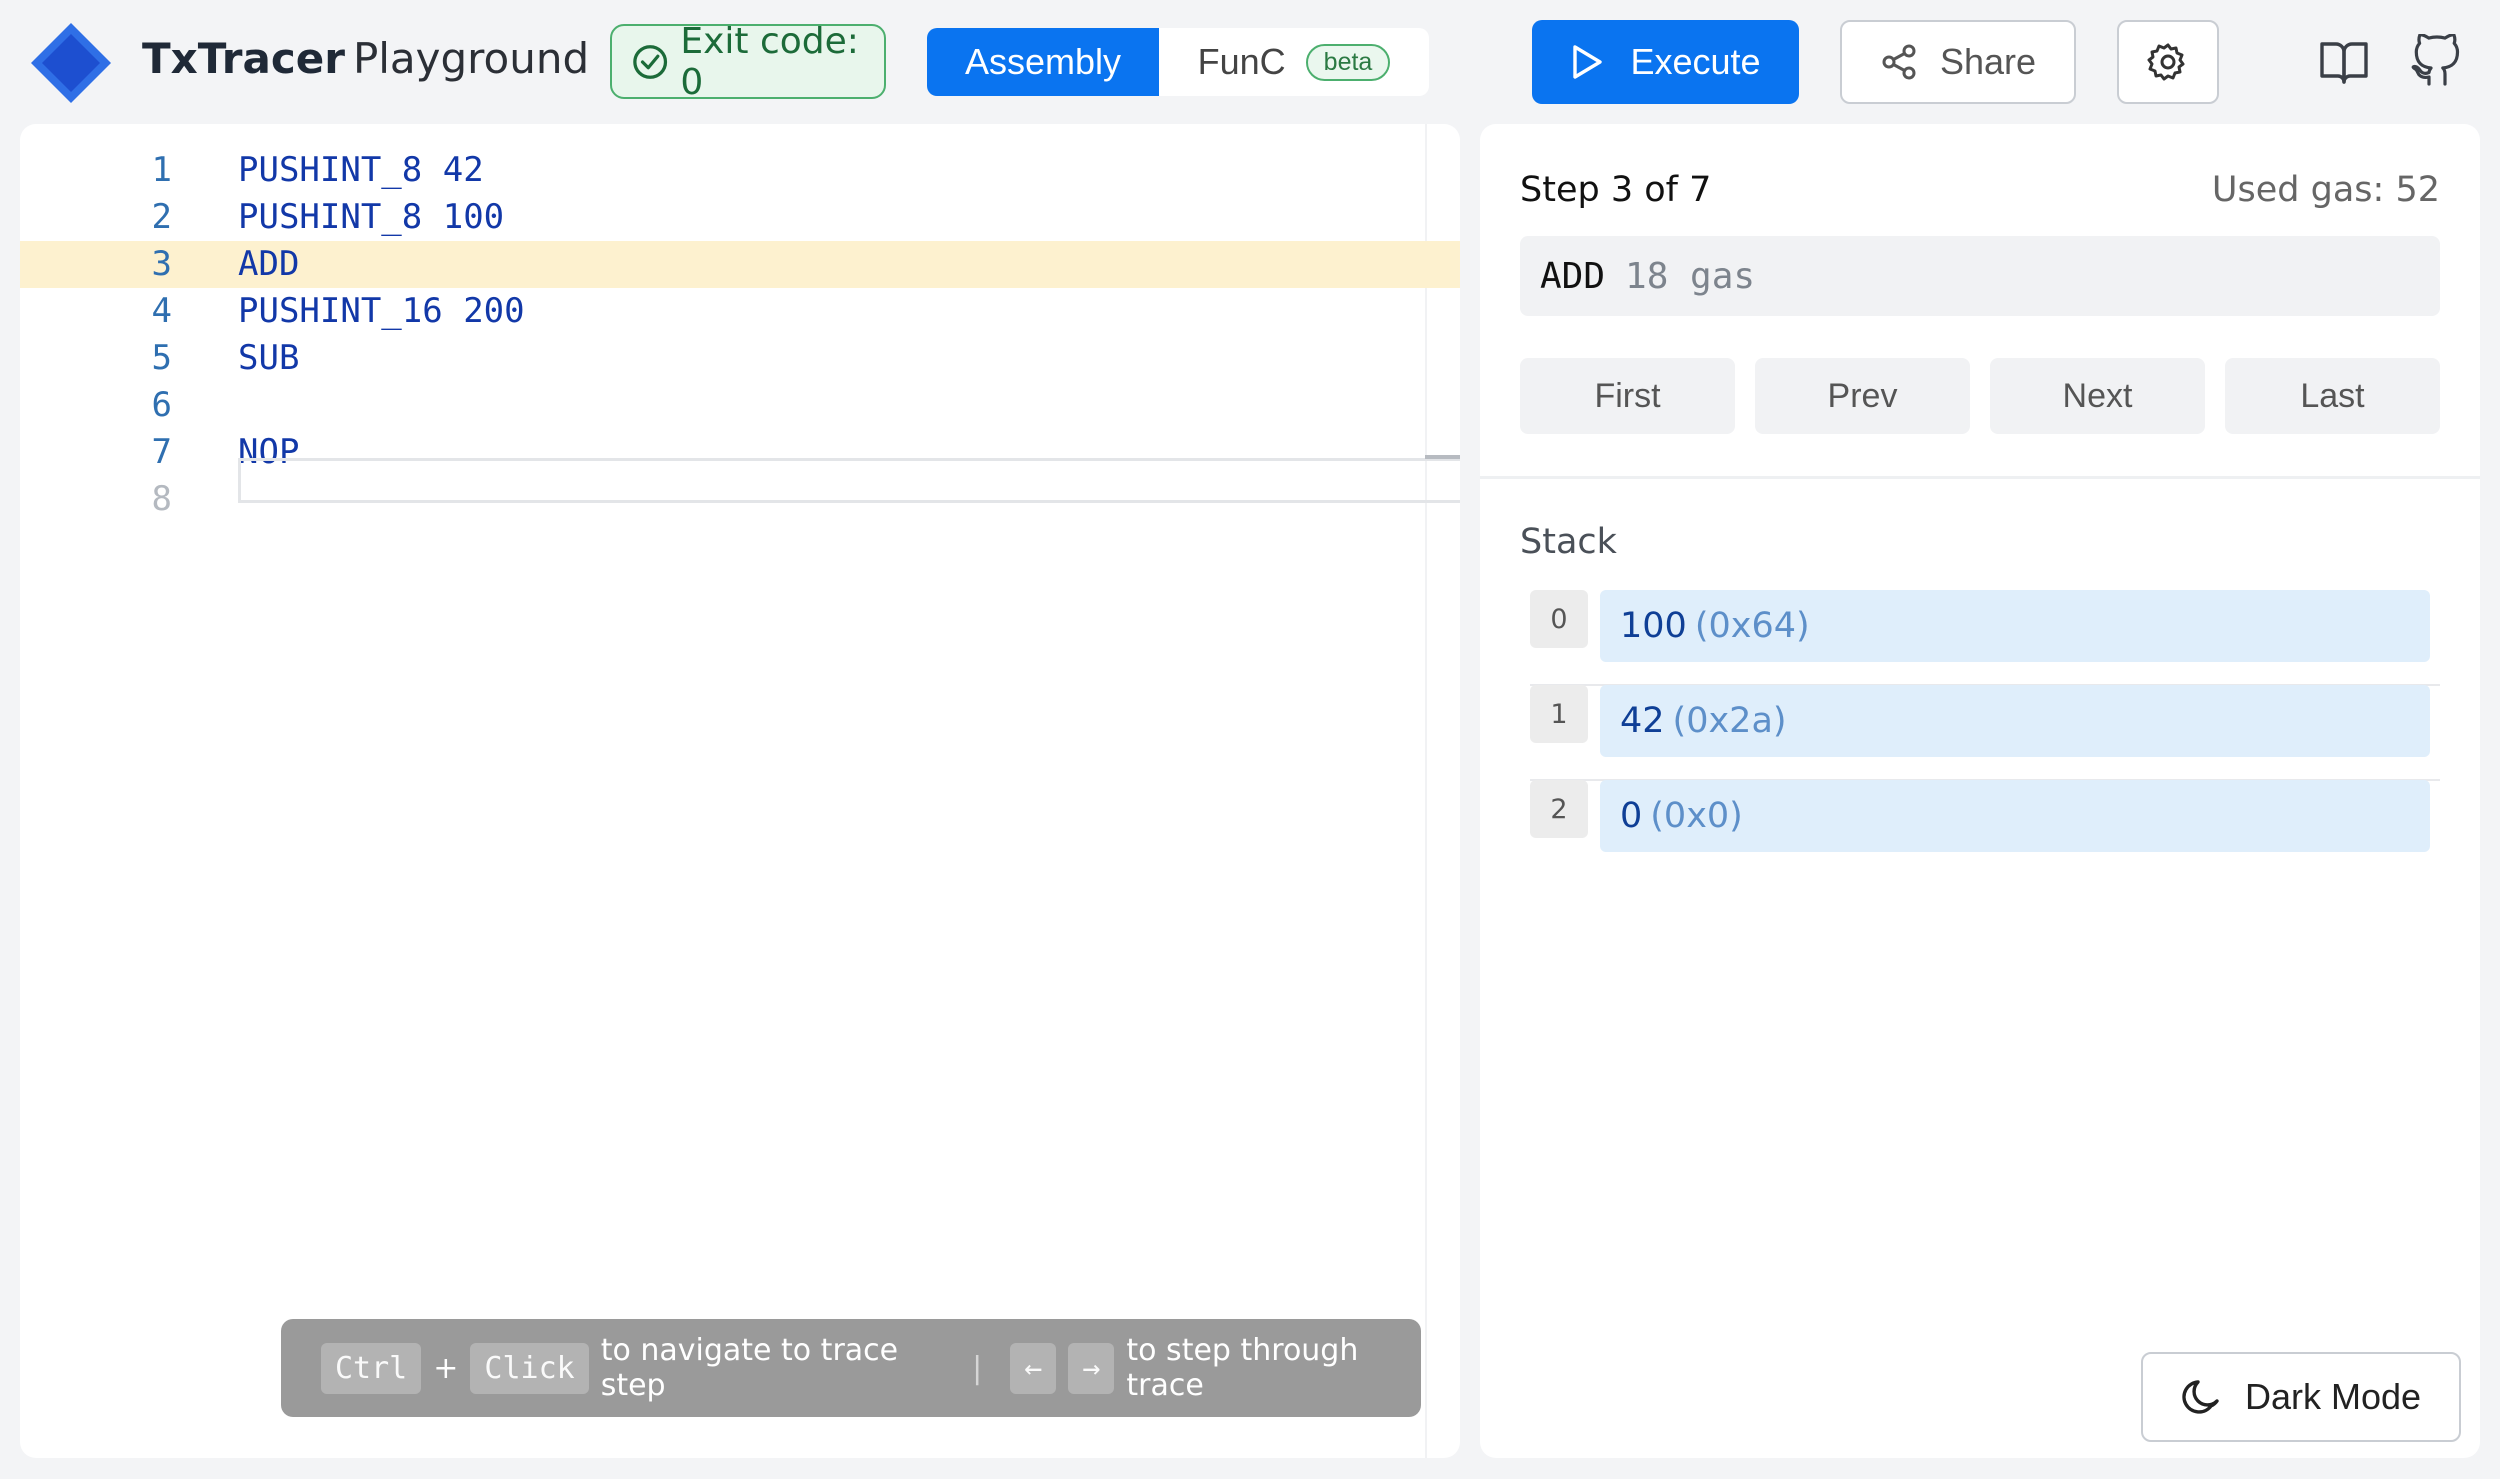 The image size is (2500, 1479). I want to click on step-title: Step 3 of 7, so click(1616, 190).